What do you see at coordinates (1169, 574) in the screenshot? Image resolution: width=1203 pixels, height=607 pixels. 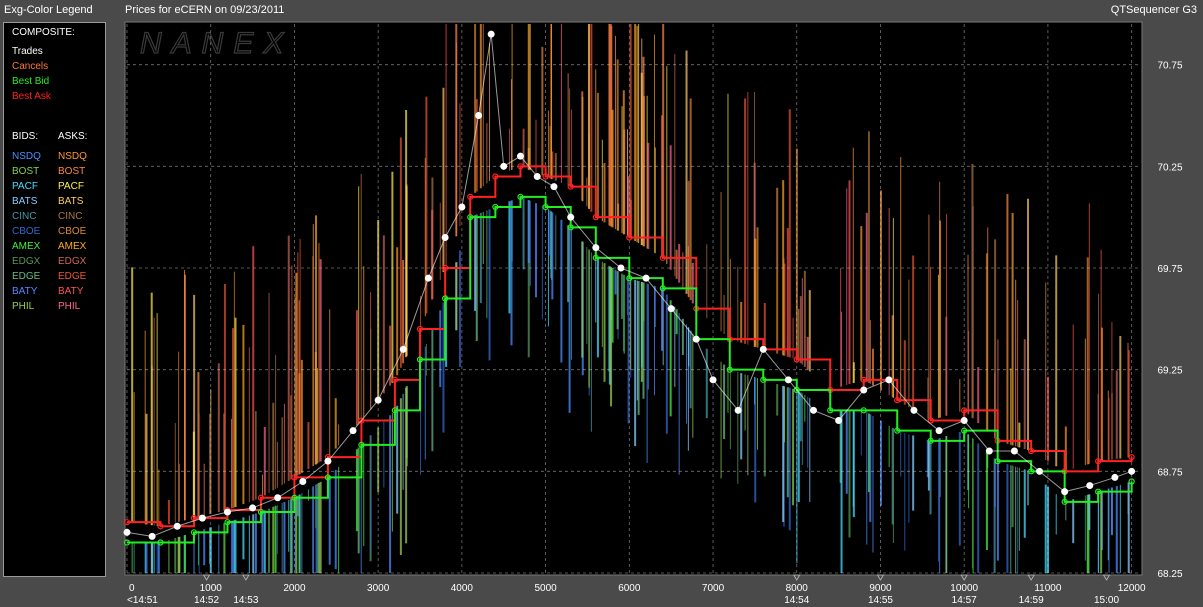 I see `y-tick-label: 68.25` at bounding box center [1169, 574].